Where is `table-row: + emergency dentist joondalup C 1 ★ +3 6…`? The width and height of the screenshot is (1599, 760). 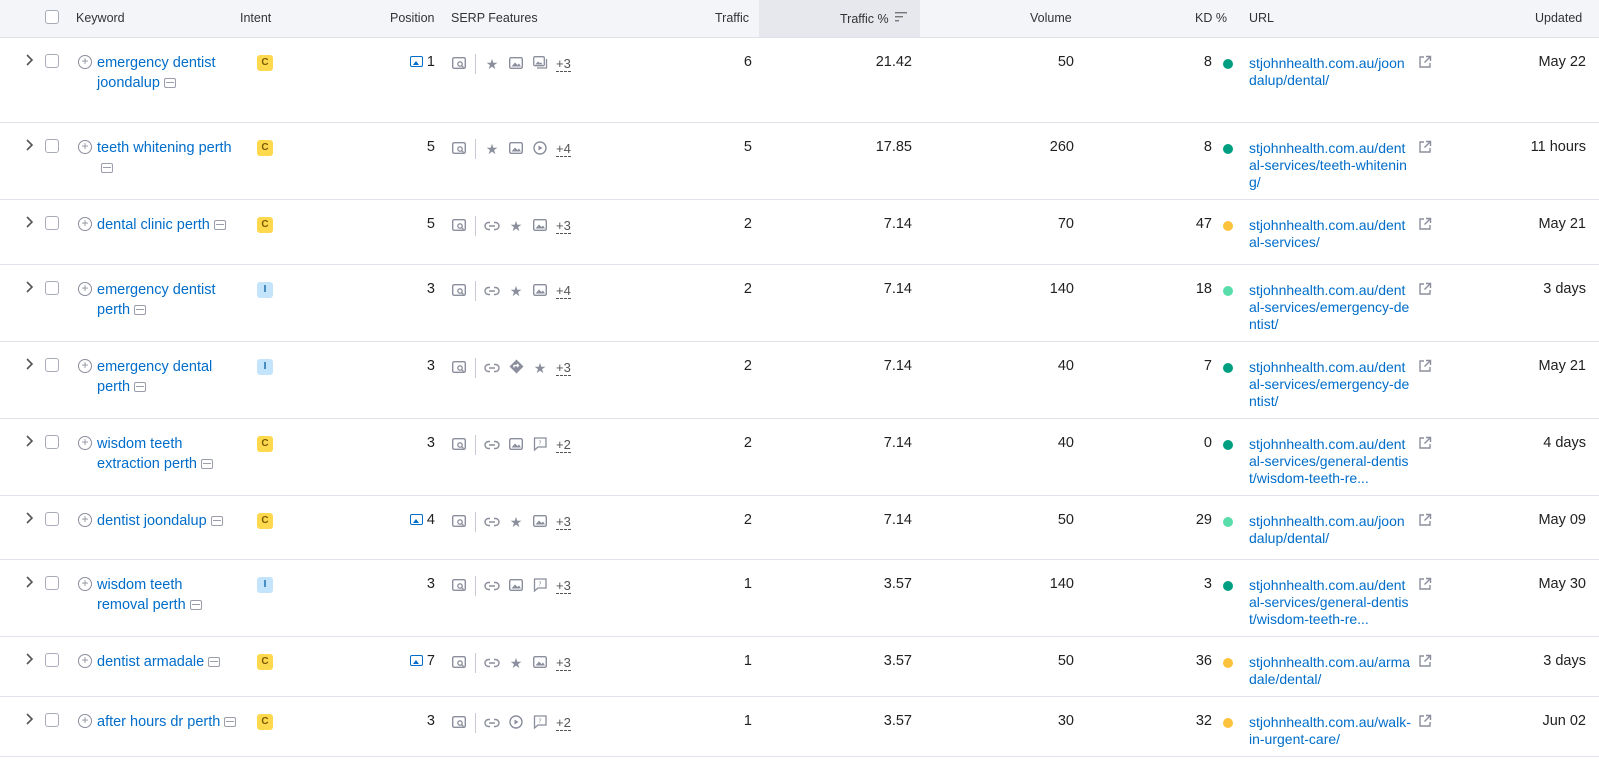
table-row: + emergency dentist joondalup C 1 ★ +3 6… is located at coordinates (799, 80).